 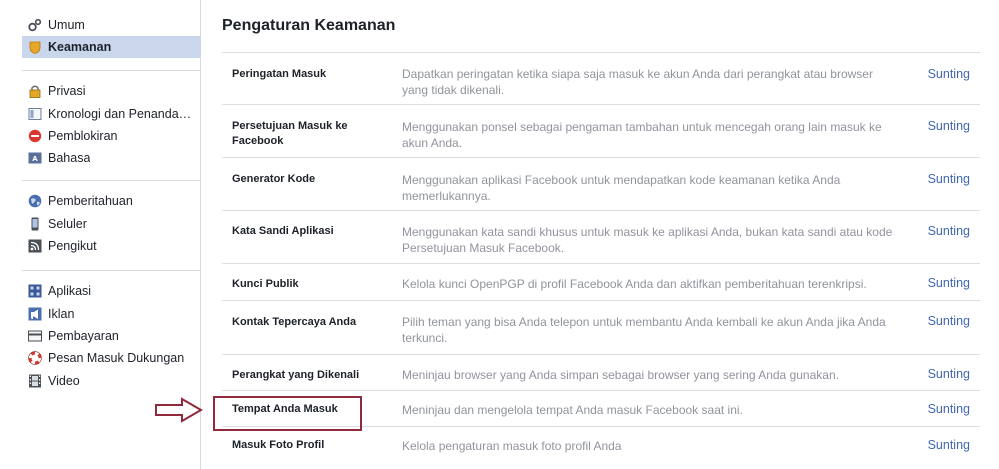 I want to click on setting-name: Kata Sandi Aplikasi, so click(x=283, y=231).